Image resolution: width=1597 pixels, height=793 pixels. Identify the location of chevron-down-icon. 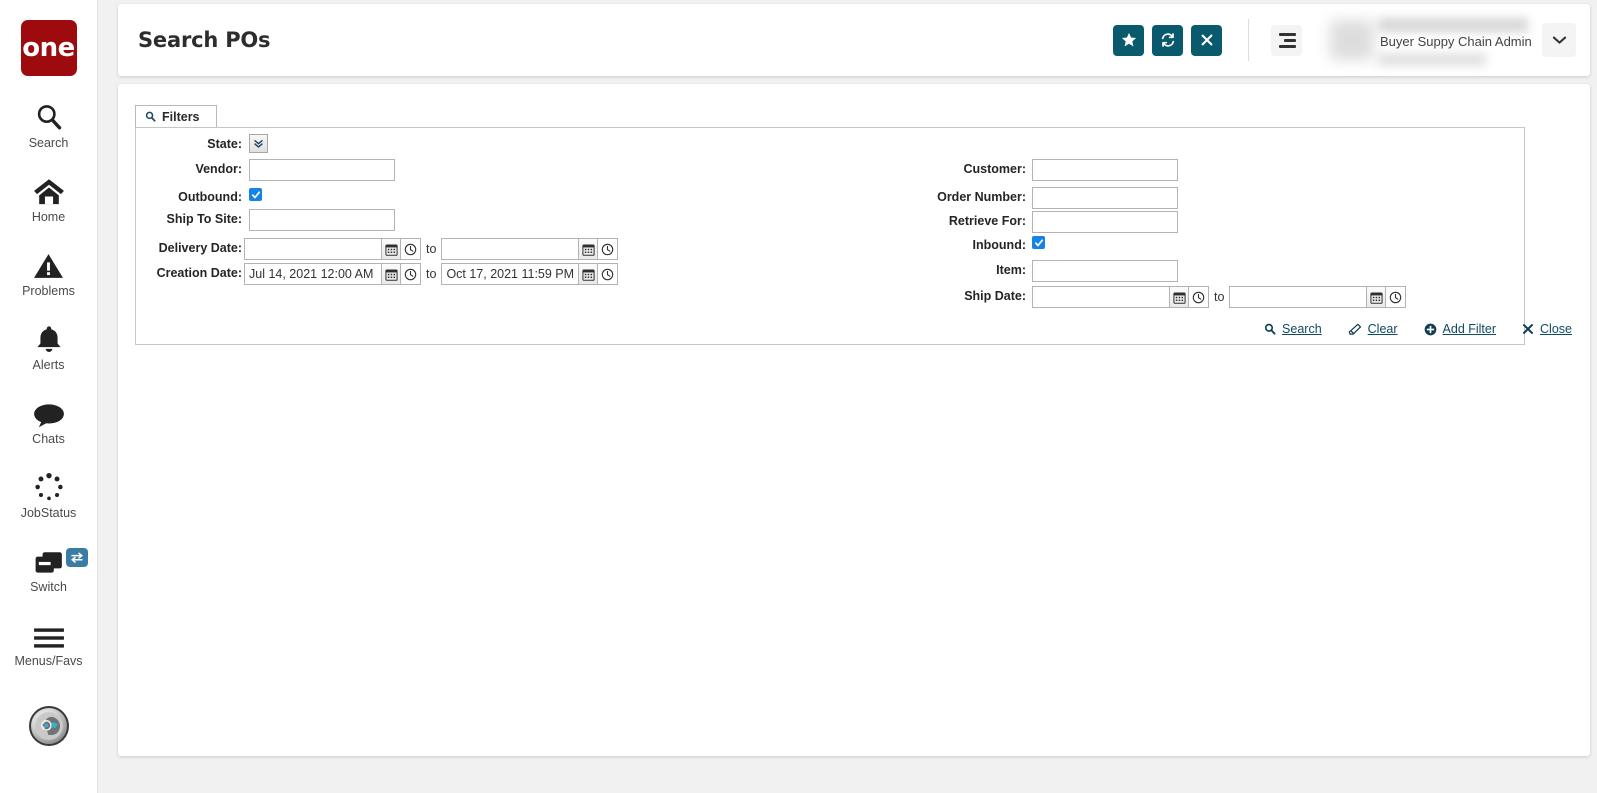
(1559, 40).